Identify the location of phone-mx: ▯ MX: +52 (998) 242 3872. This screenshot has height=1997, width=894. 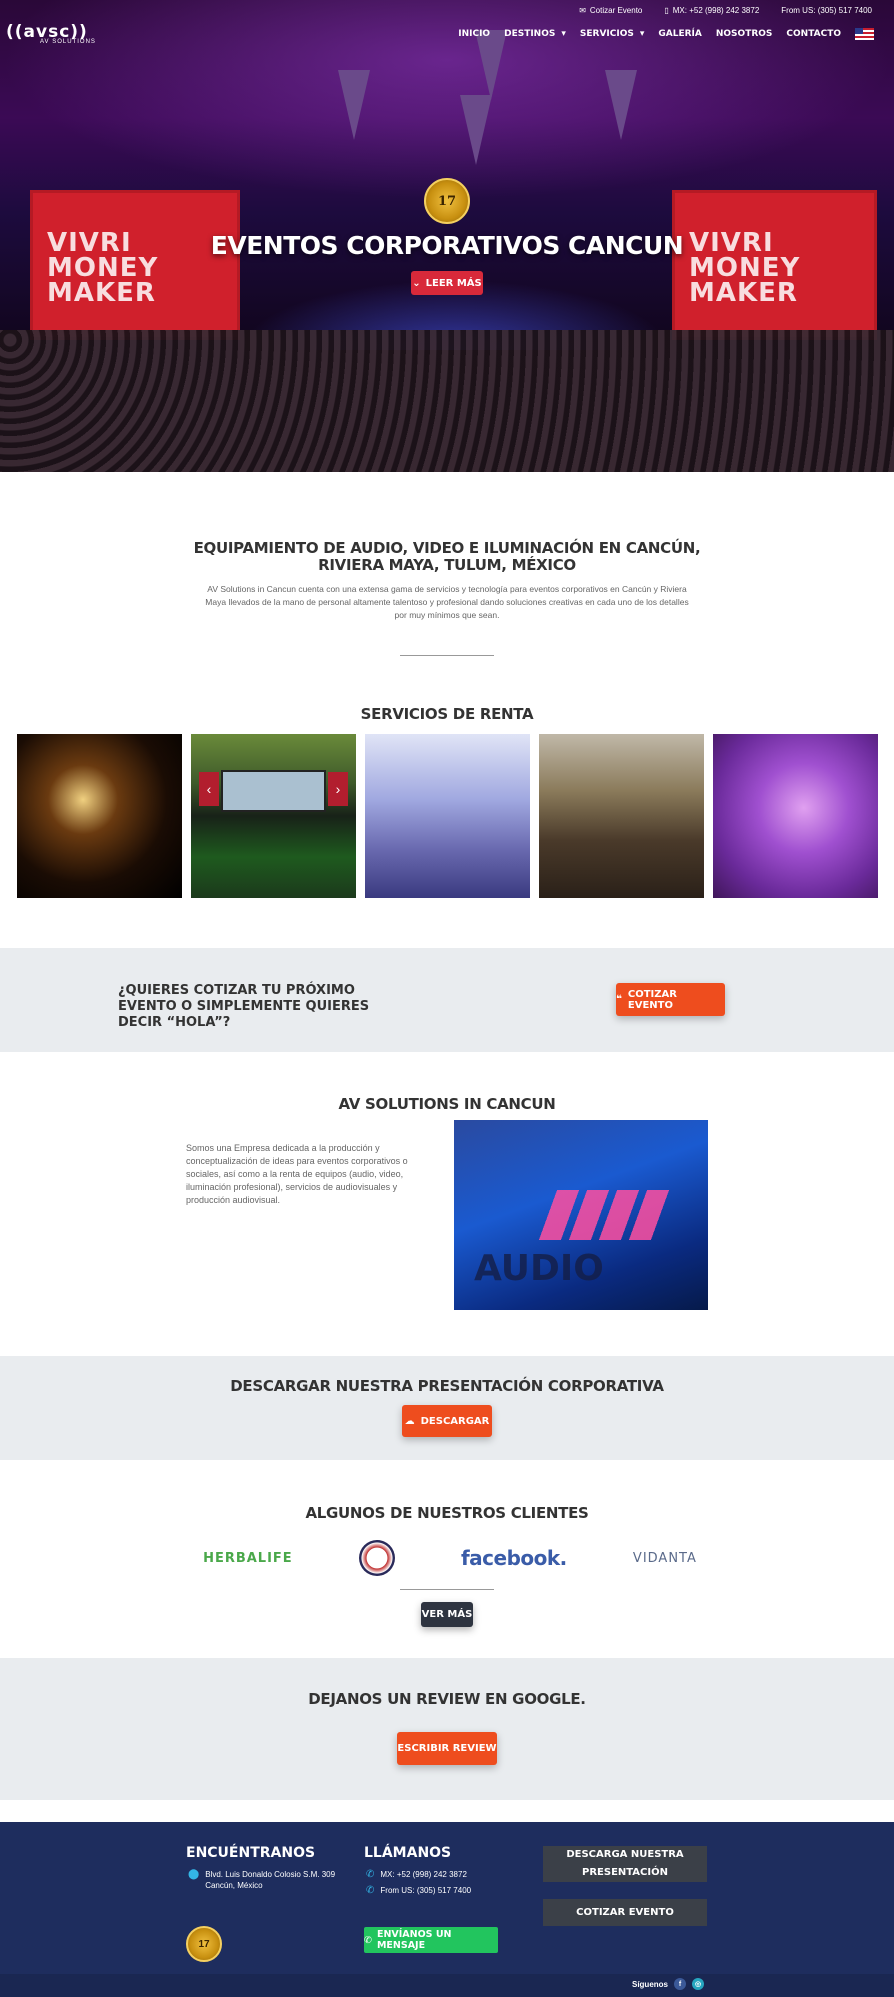
(711, 10).